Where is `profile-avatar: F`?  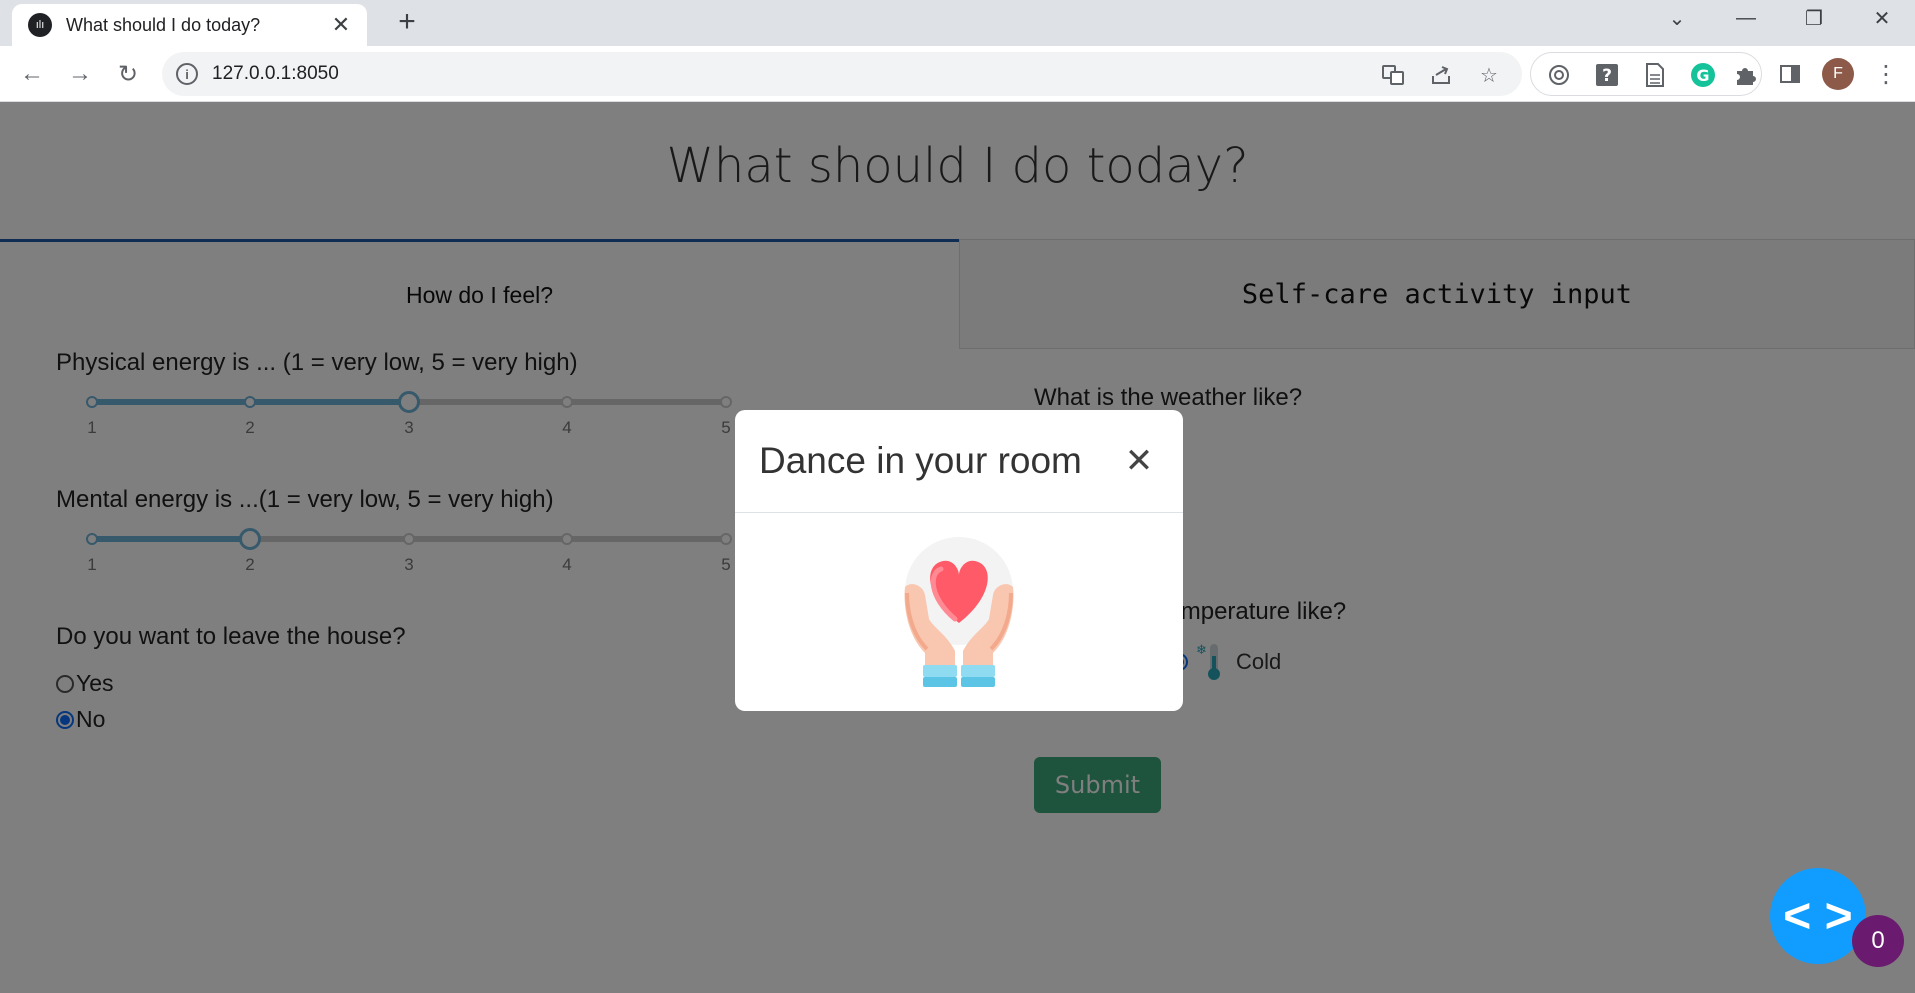 profile-avatar: F is located at coordinates (1838, 74).